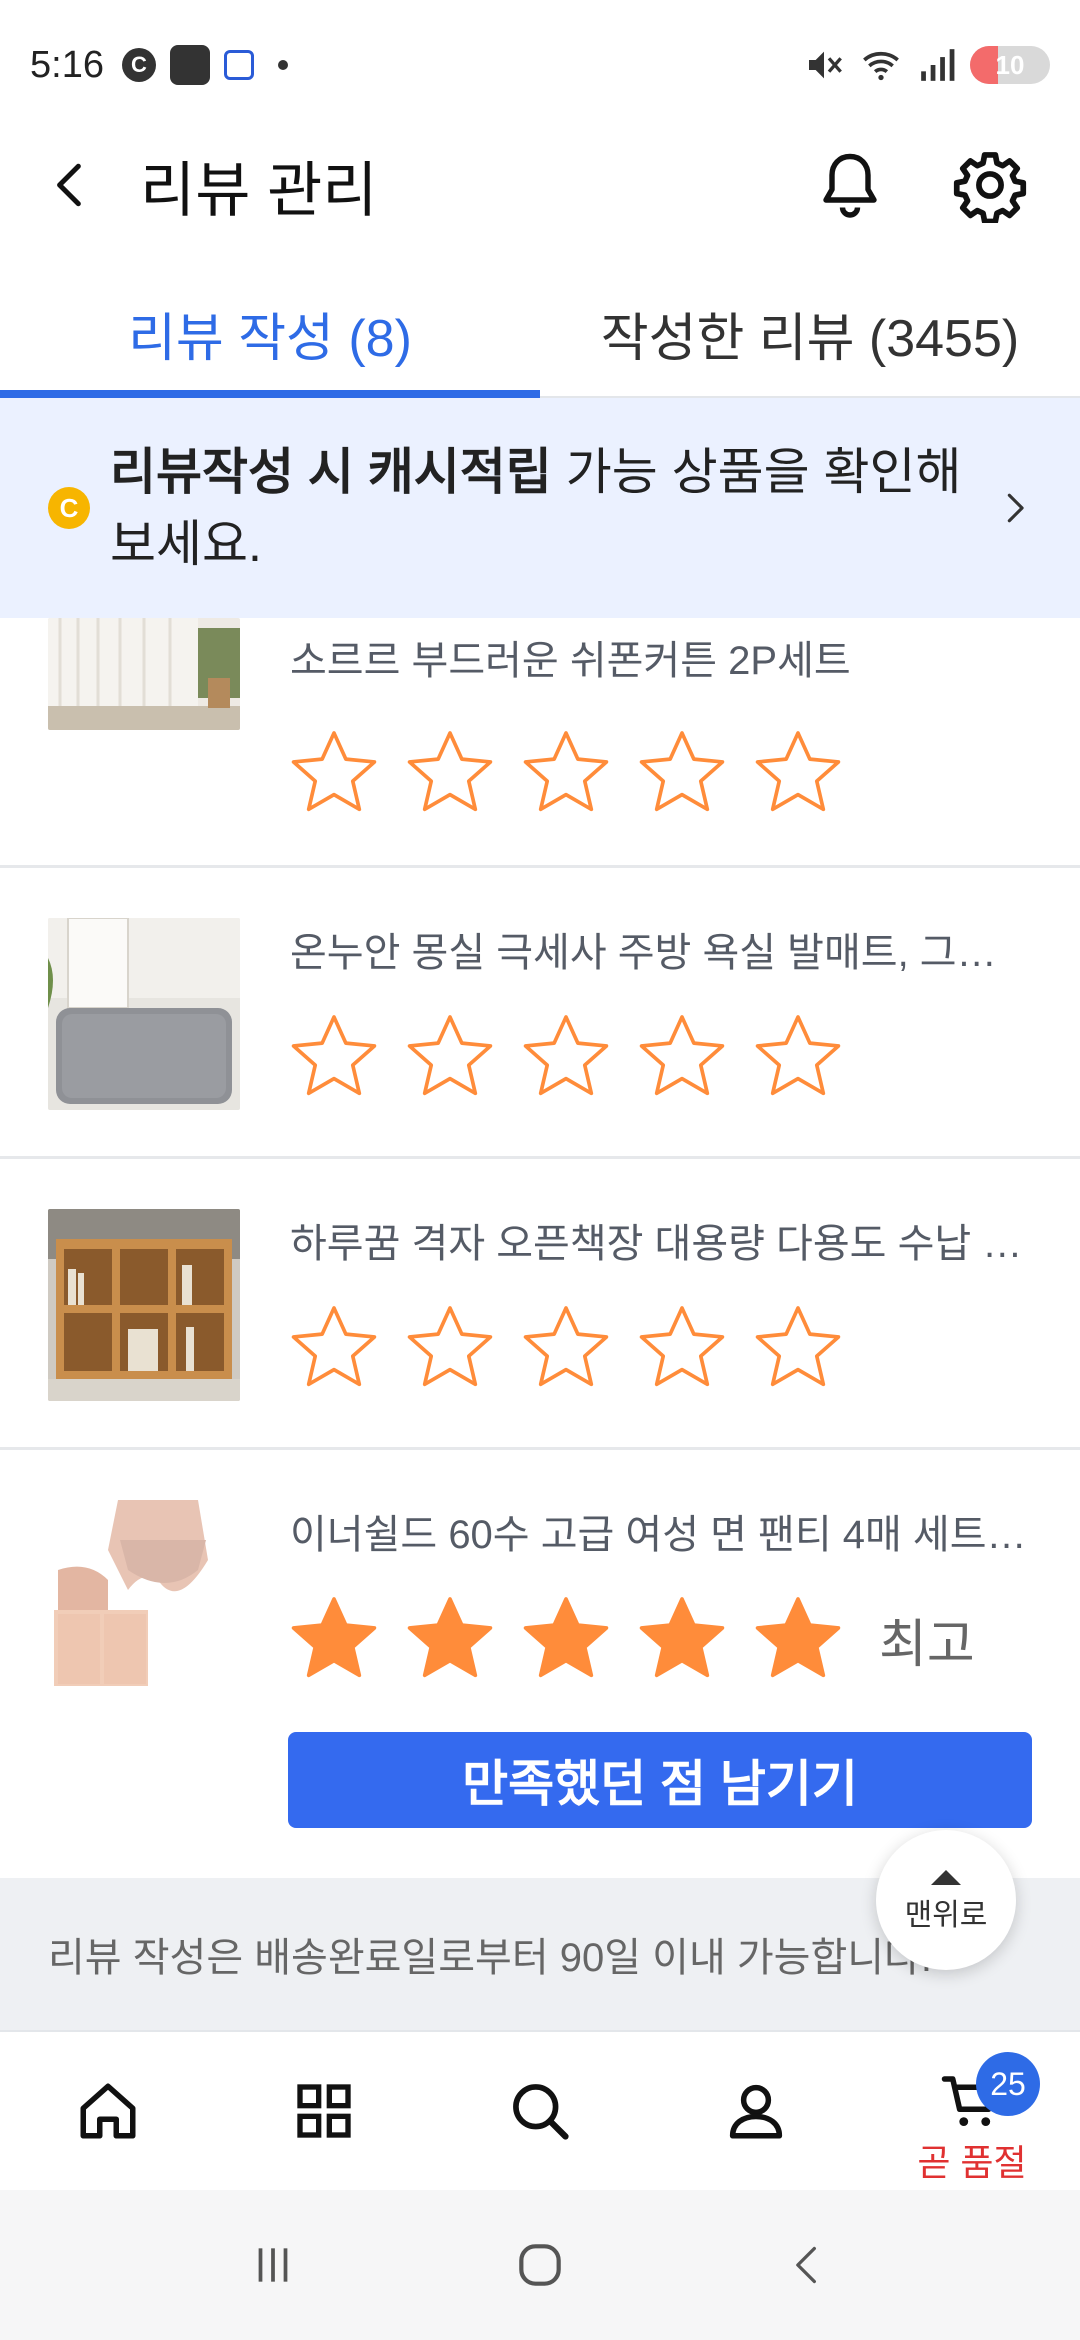 This screenshot has height=2340, width=1080. I want to click on cash-coin-icon: C, so click(69, 508).